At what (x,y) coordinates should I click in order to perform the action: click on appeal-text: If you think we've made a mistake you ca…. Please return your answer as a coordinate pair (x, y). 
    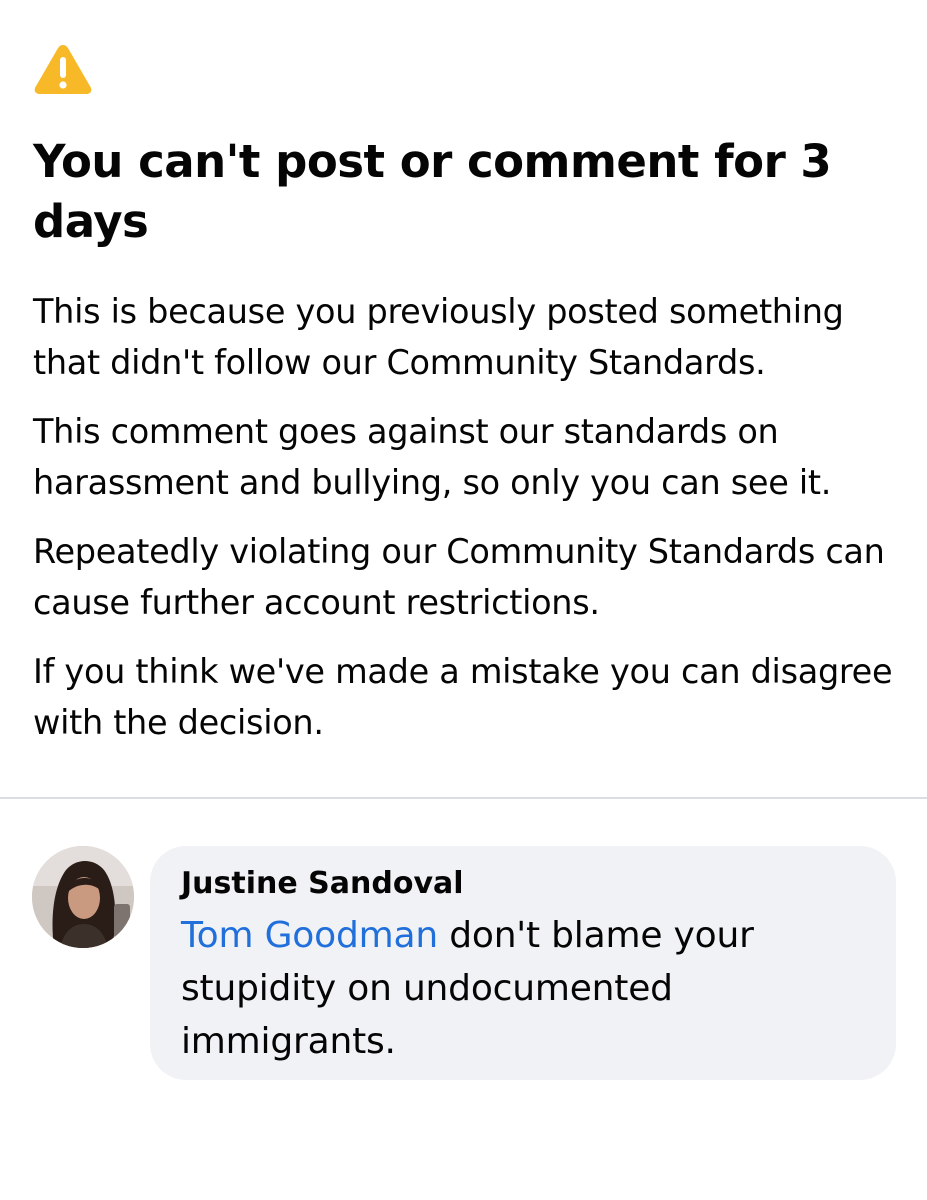
    Looking at the image, I should click on (463, 697).